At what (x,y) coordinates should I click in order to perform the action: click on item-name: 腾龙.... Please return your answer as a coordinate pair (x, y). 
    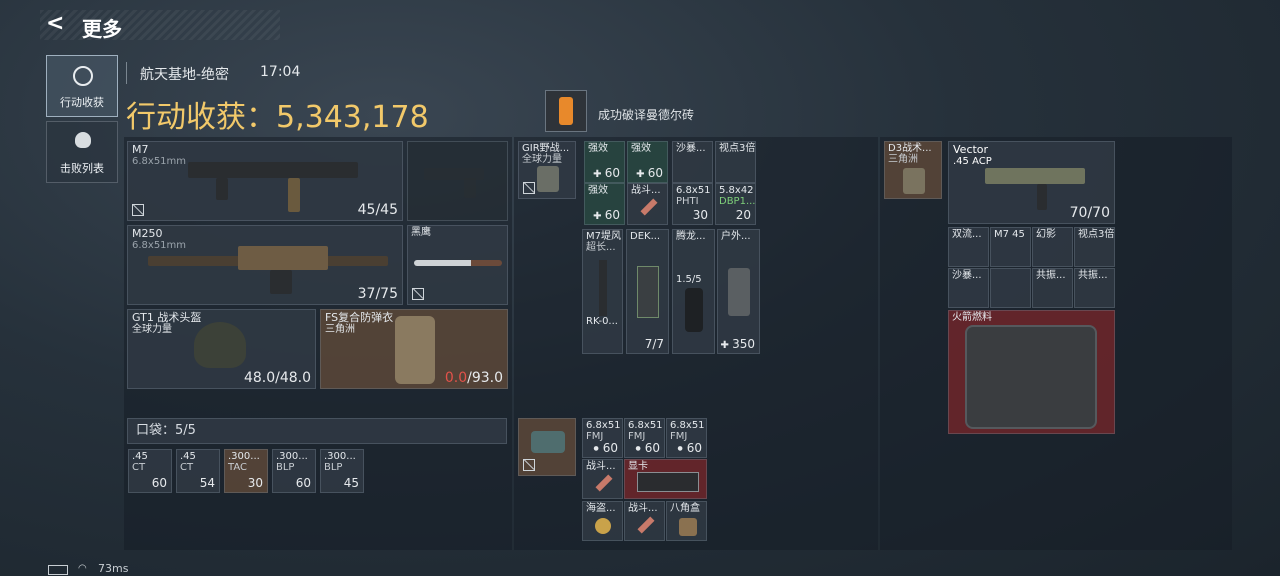
    Looking at the image, I should click on (691, 236).